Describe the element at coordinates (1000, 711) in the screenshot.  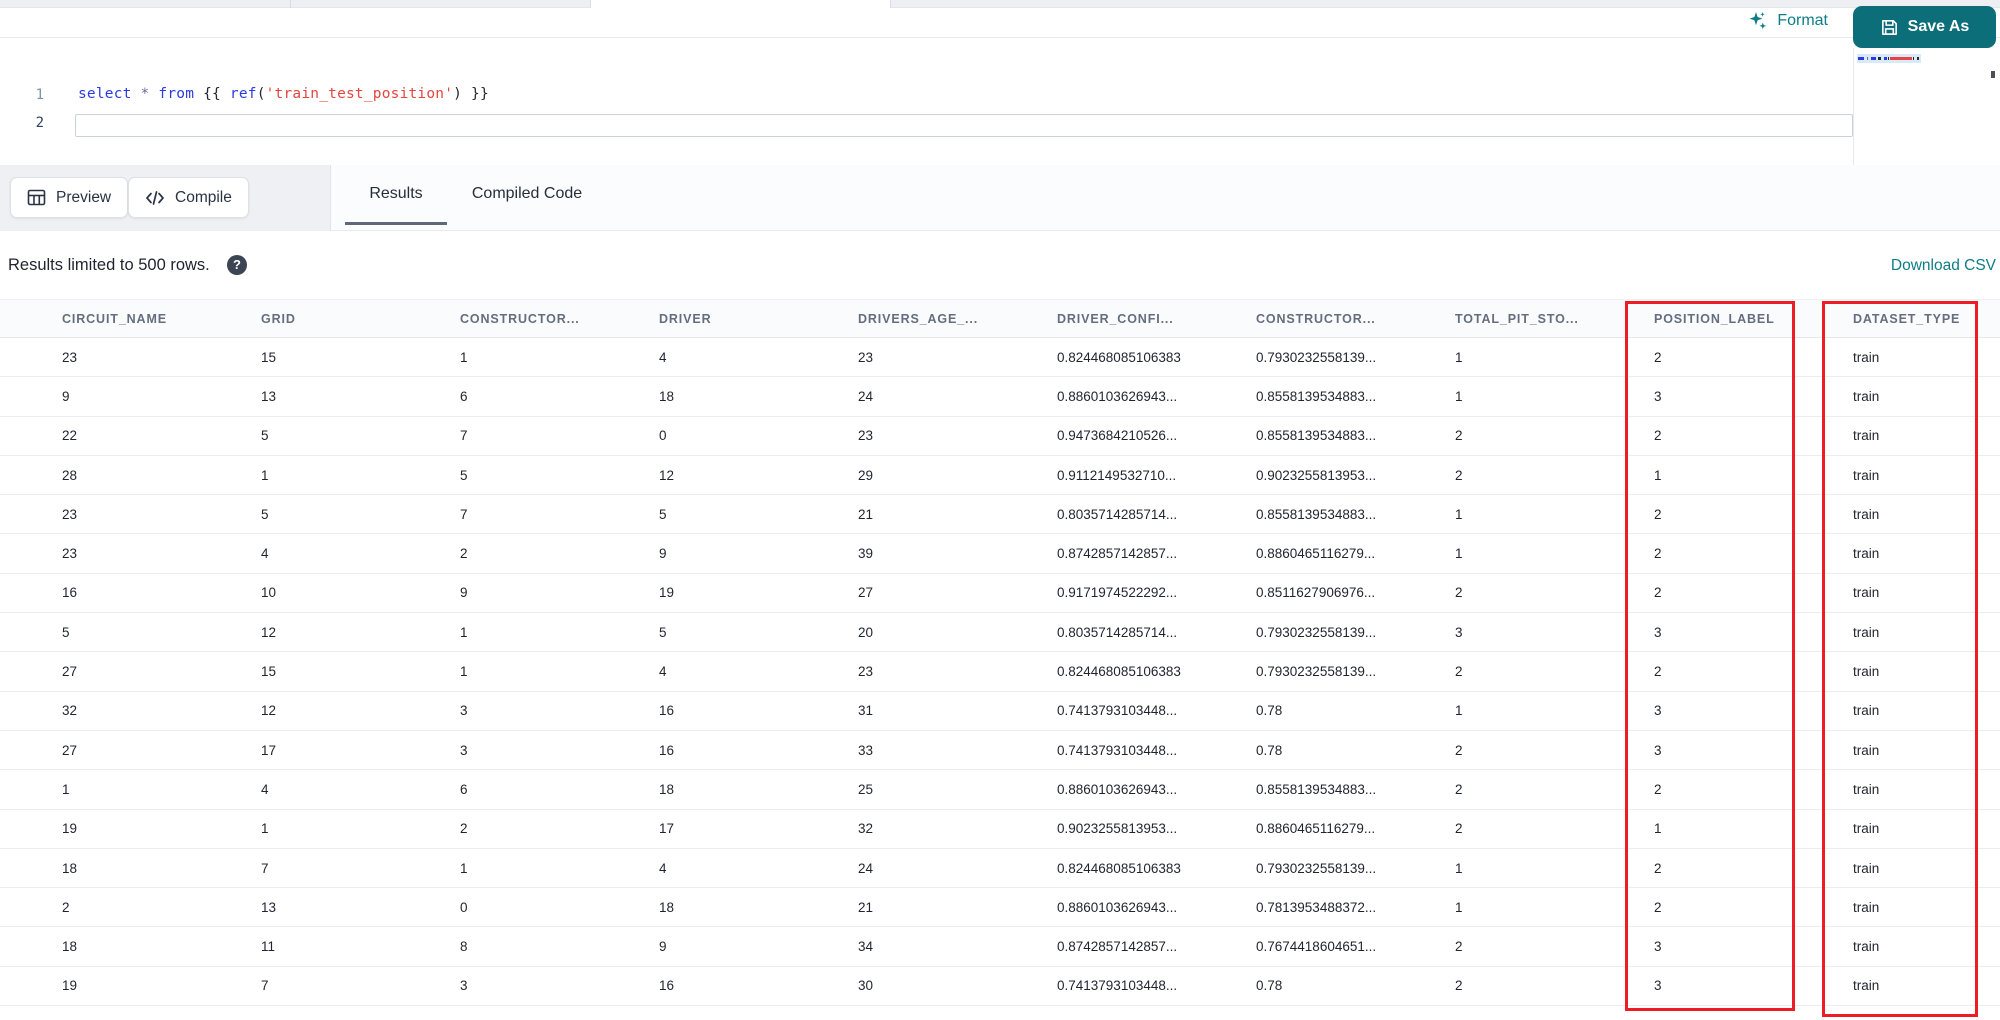
I see `table-row: 32 12 3 16 31 0.7413793103448... 0.78 1 3 train` at that location.